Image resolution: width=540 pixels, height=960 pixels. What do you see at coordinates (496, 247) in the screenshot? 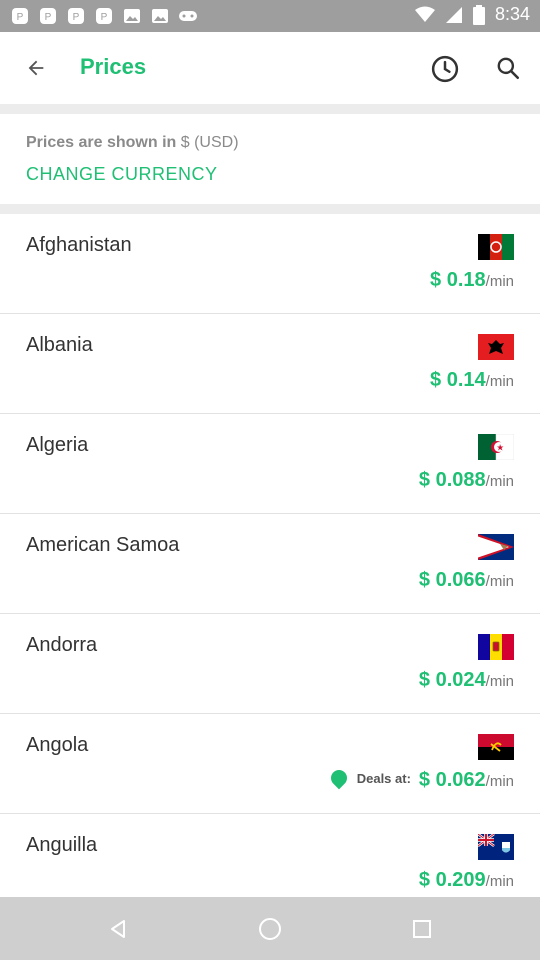
I see `afghanistan-flag-icon` at bounding box center [496, 247].